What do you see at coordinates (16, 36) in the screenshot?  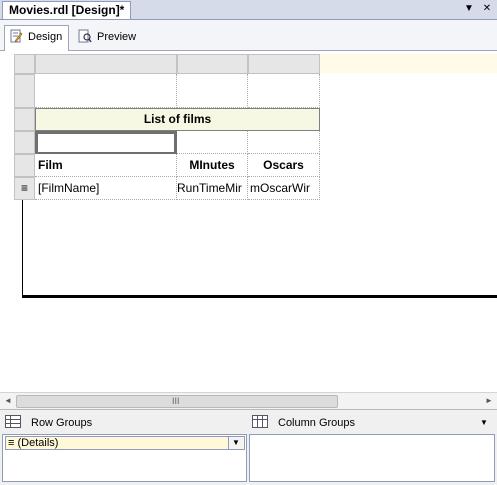 I see `design-icon` at bounding box center [16, 36].